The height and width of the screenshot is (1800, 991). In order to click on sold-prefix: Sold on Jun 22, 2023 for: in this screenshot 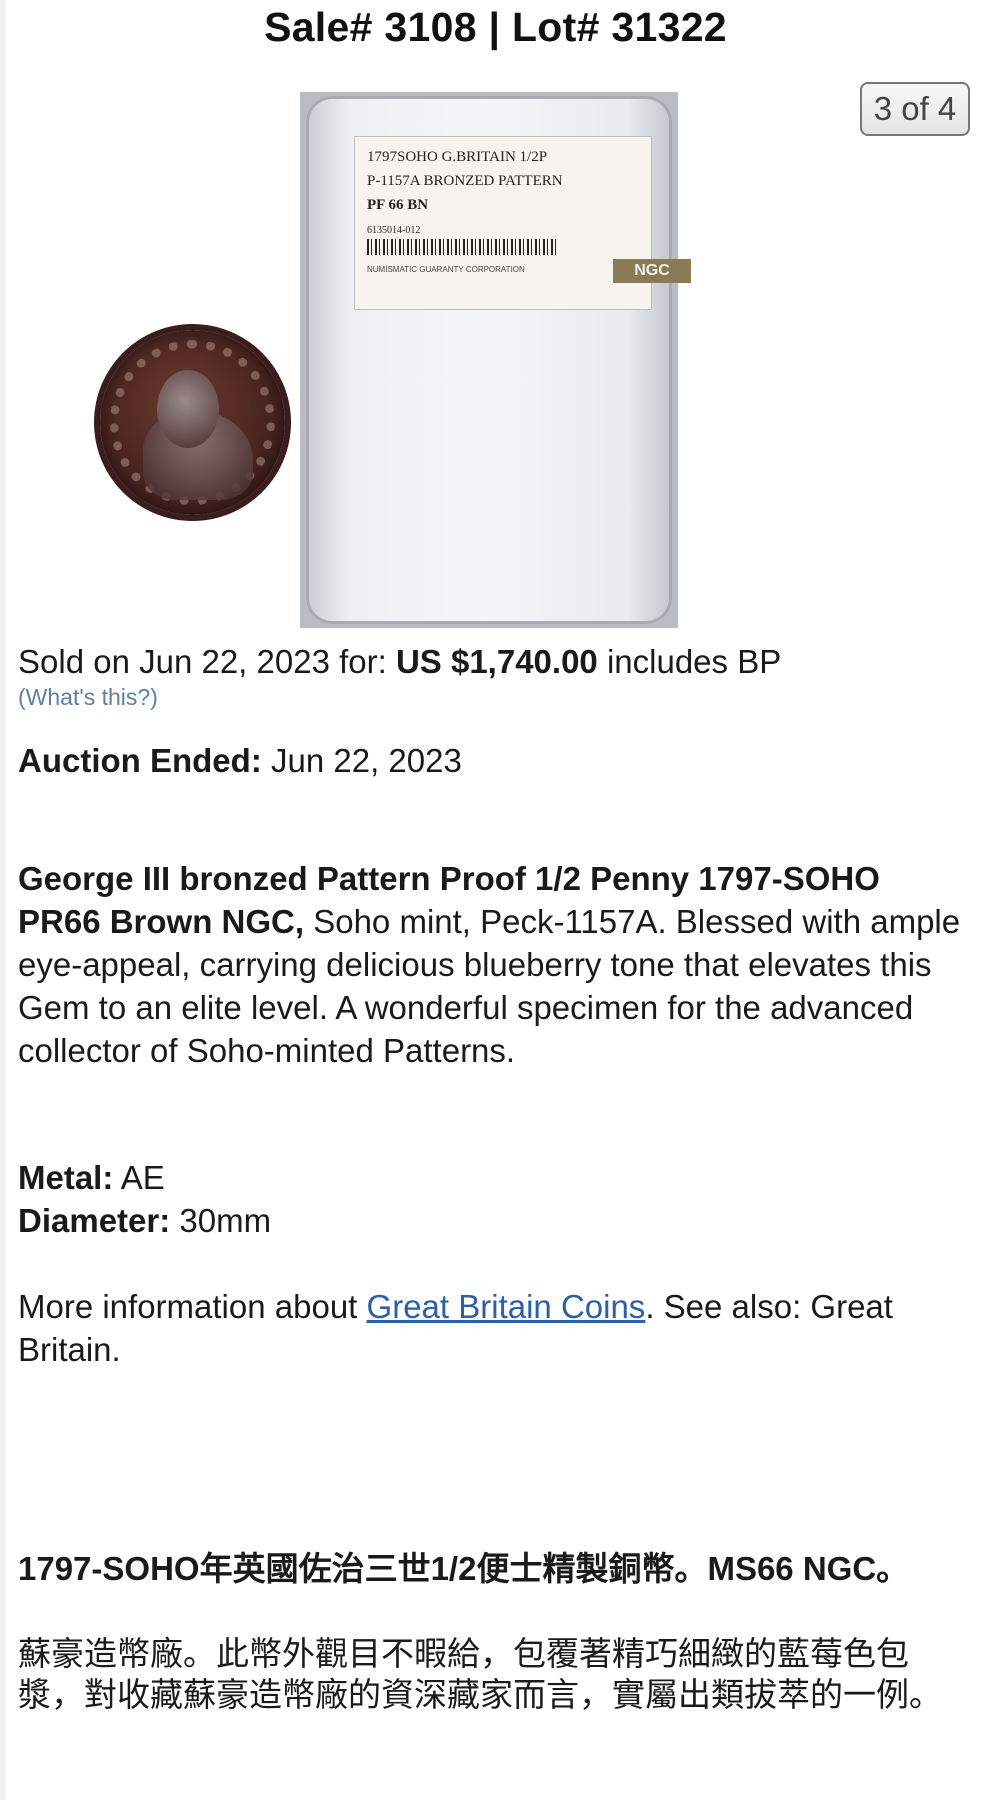, I will do `click(202, 661)`.